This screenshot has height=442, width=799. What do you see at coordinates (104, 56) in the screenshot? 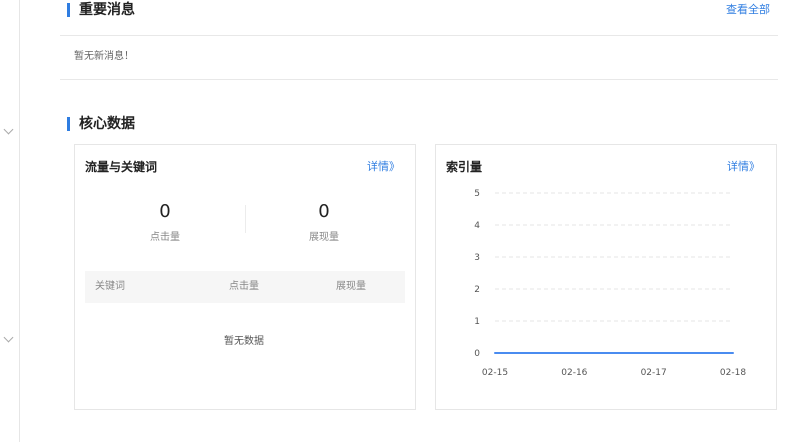
I see `notice-empty-text: 暂无新消息！` at bounding box center [104, 56].